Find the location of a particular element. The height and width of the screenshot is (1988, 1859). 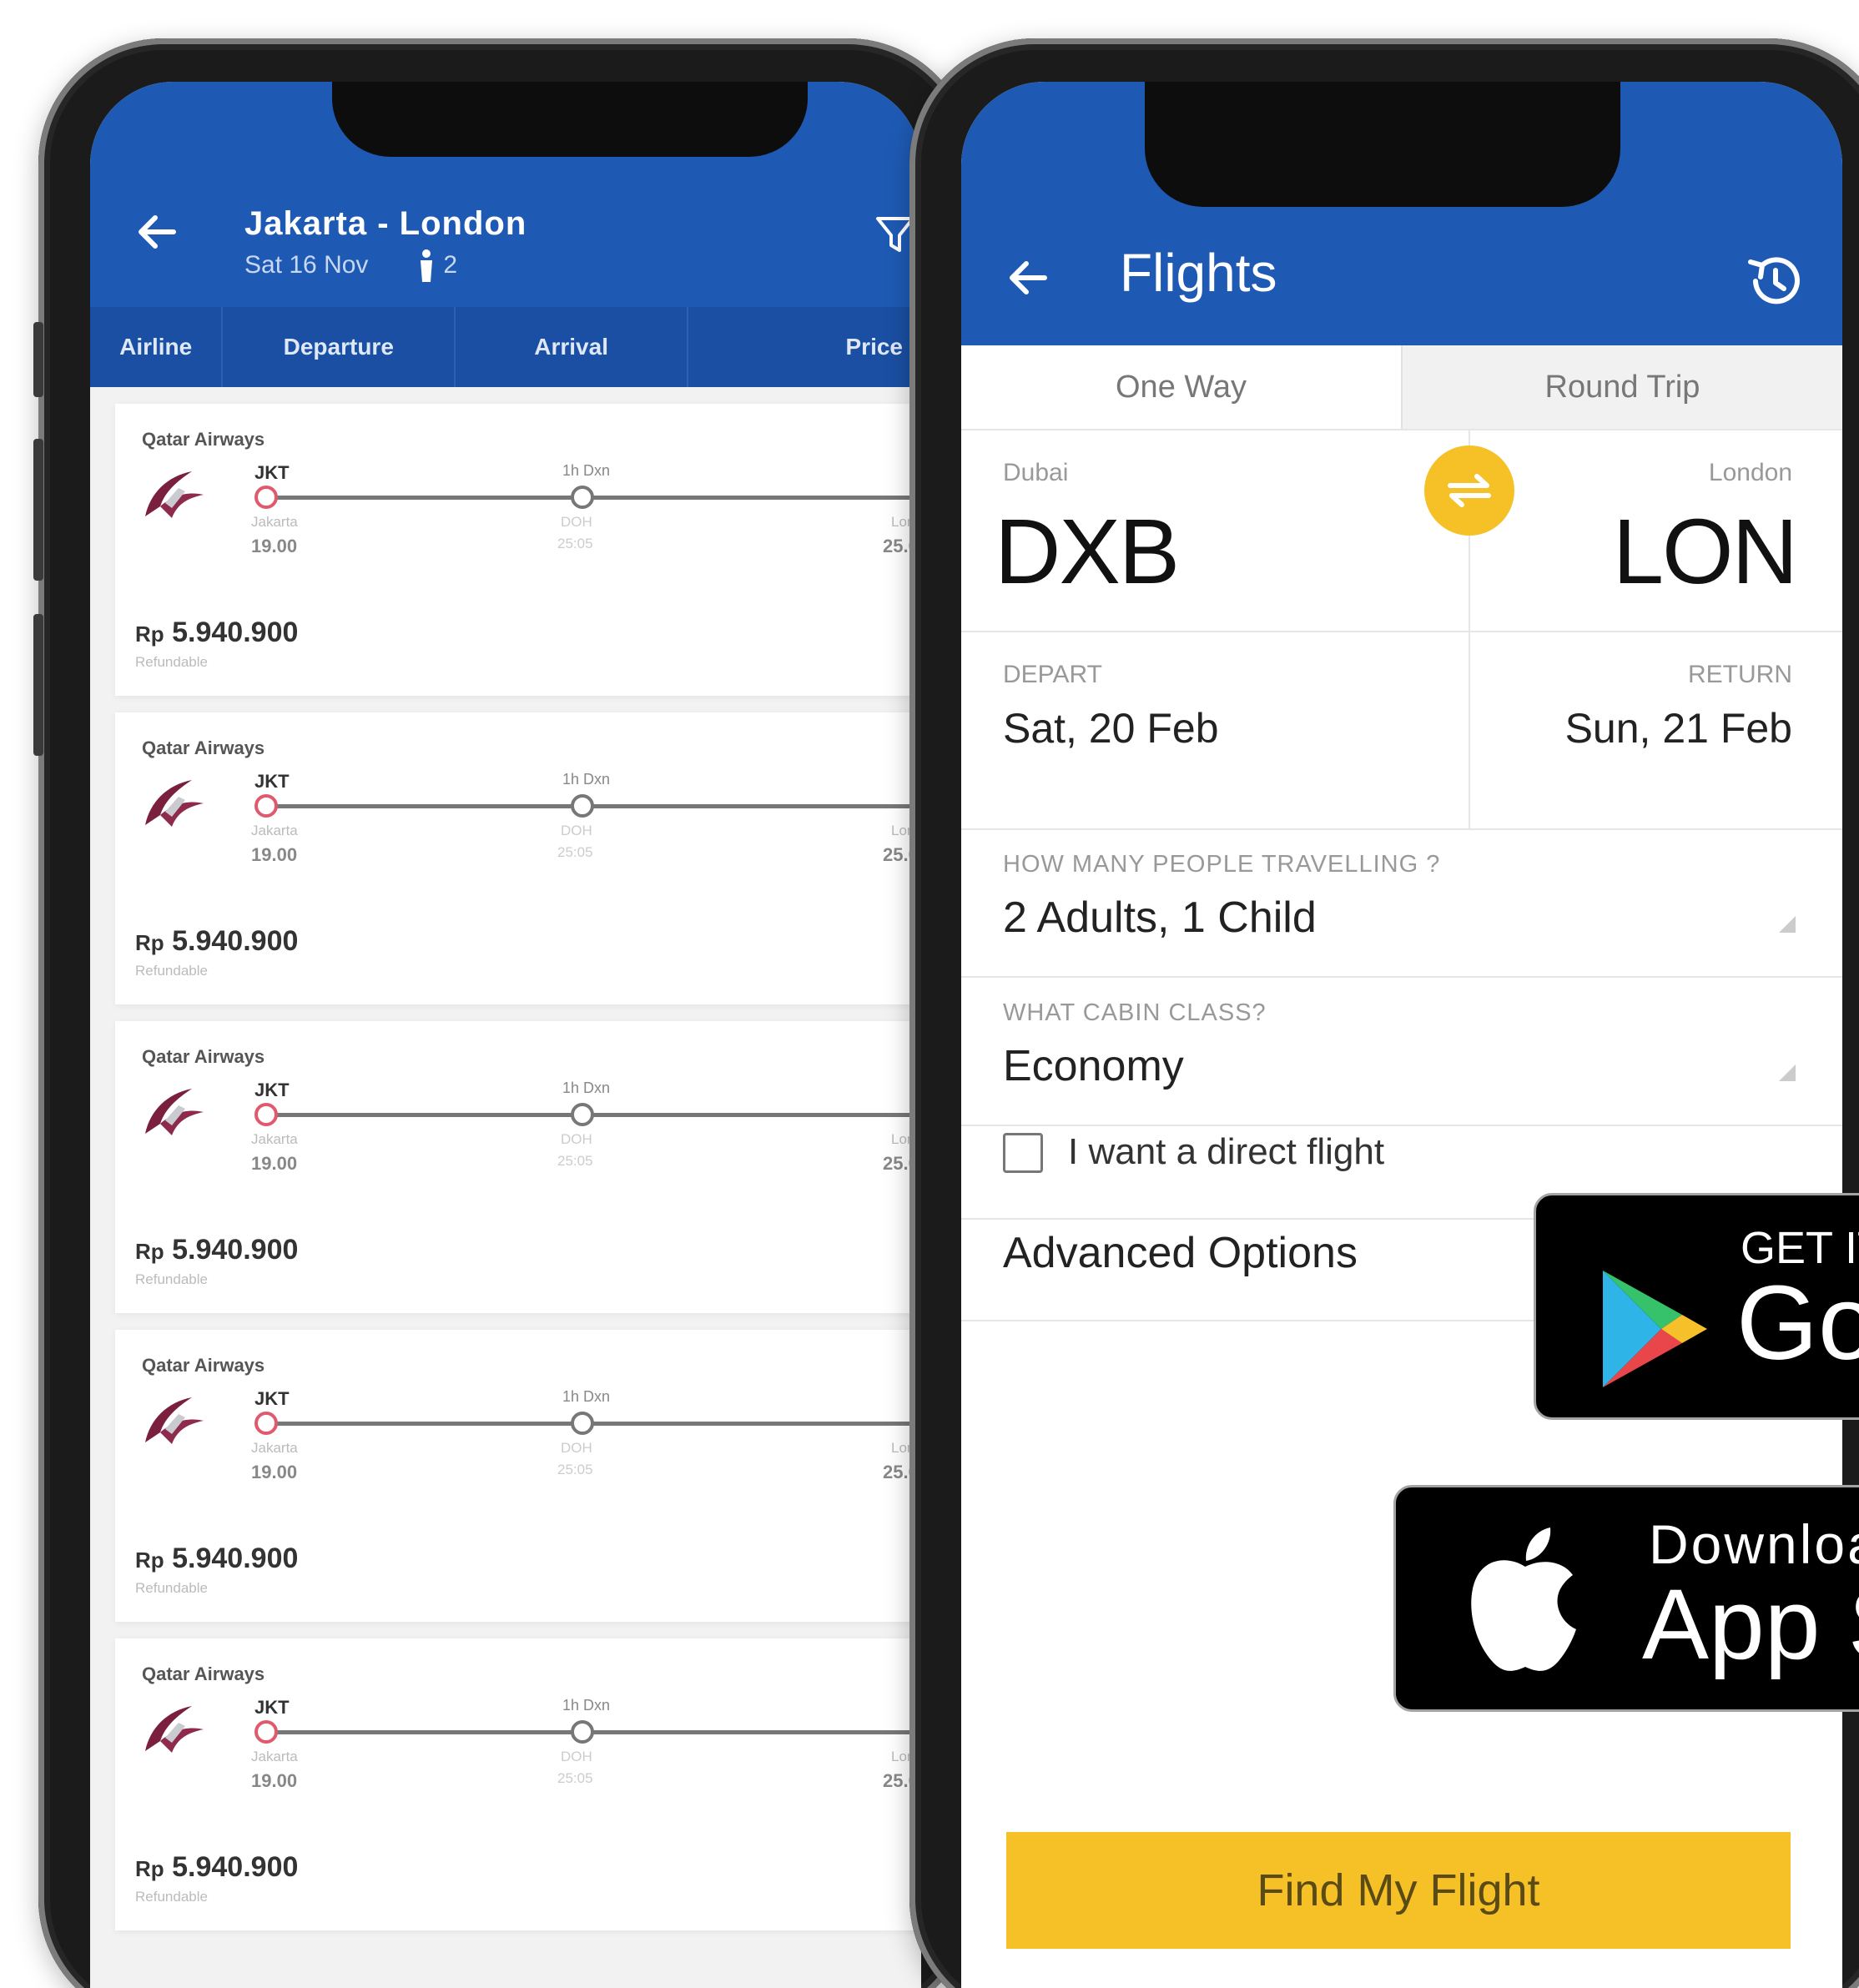

destination-code: LON is located at coordinates (1706, 552).